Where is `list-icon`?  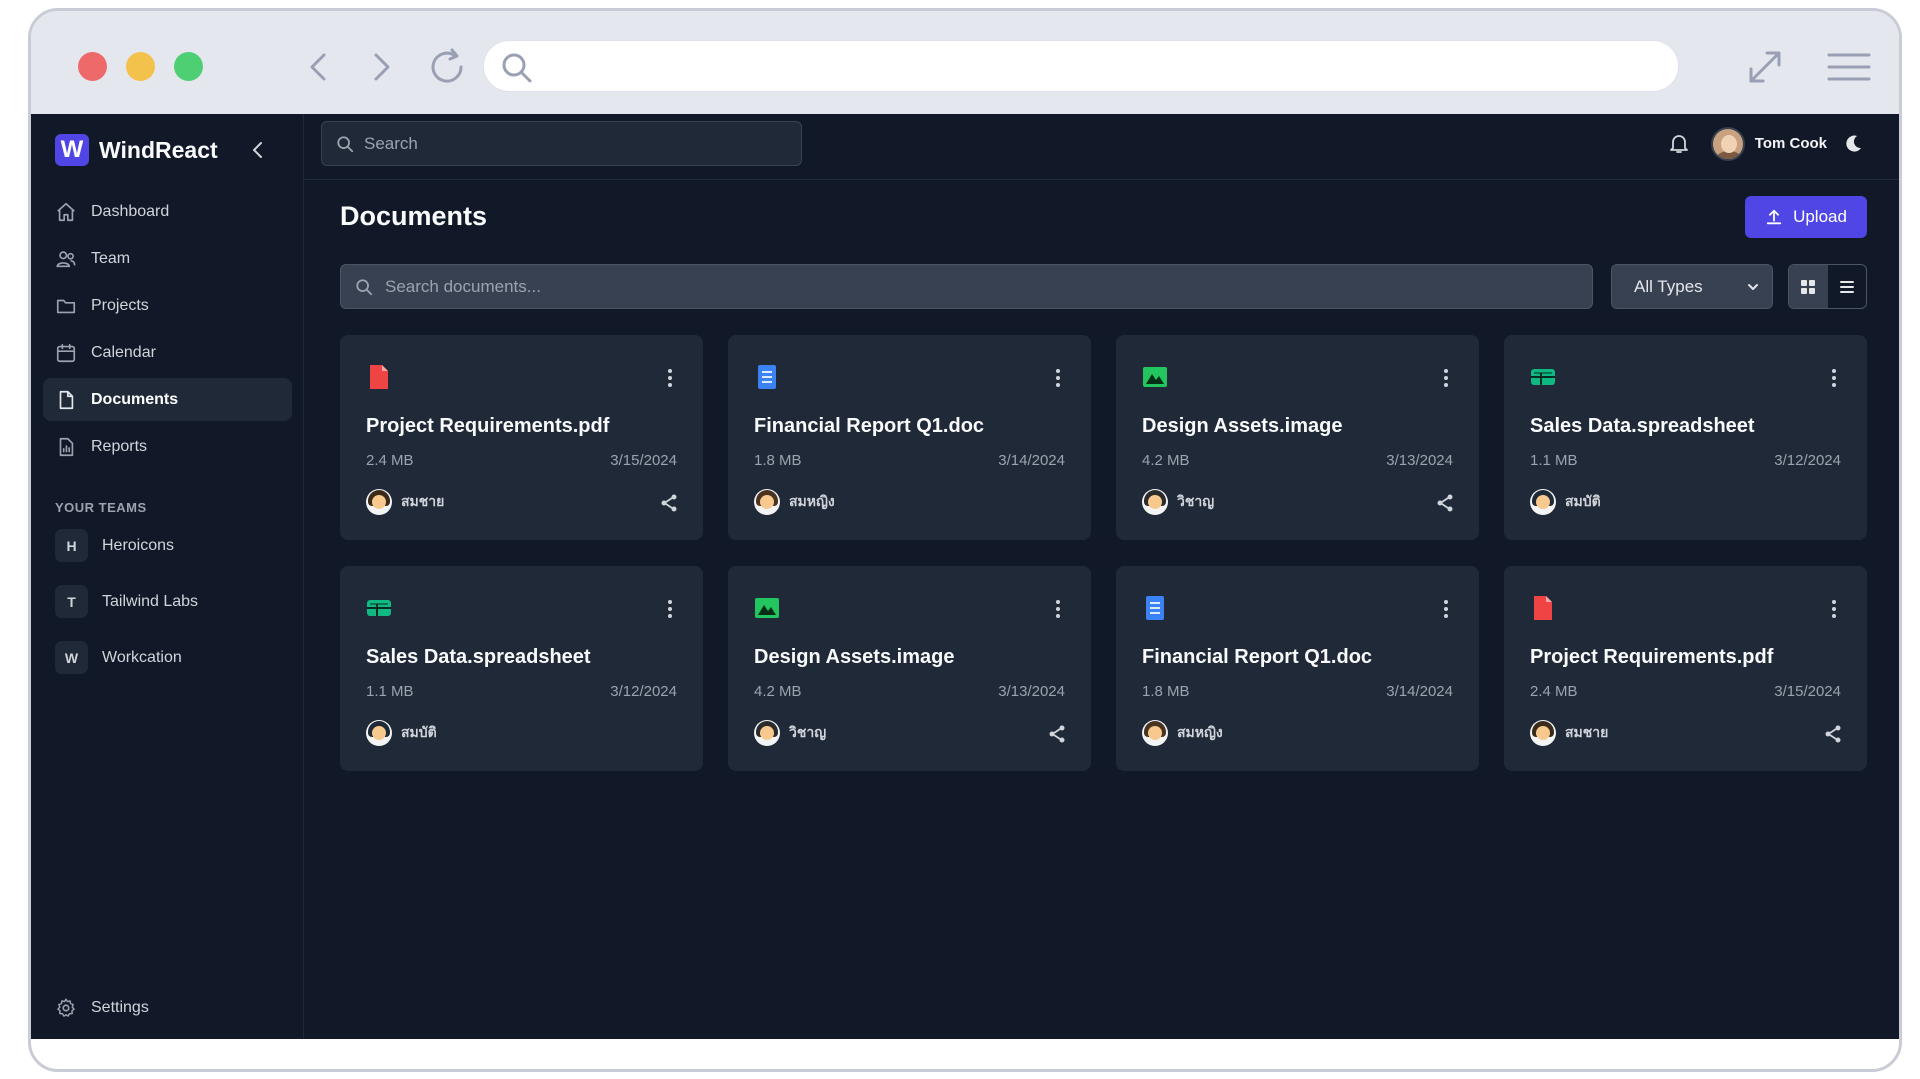 list-icon is located at coordinates (1846, 286).